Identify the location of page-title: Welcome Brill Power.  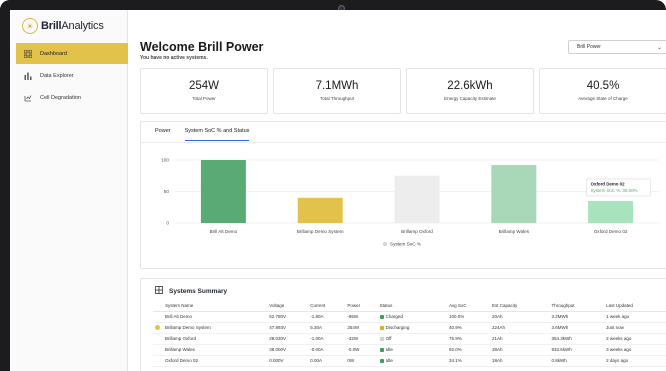
(202, 47).